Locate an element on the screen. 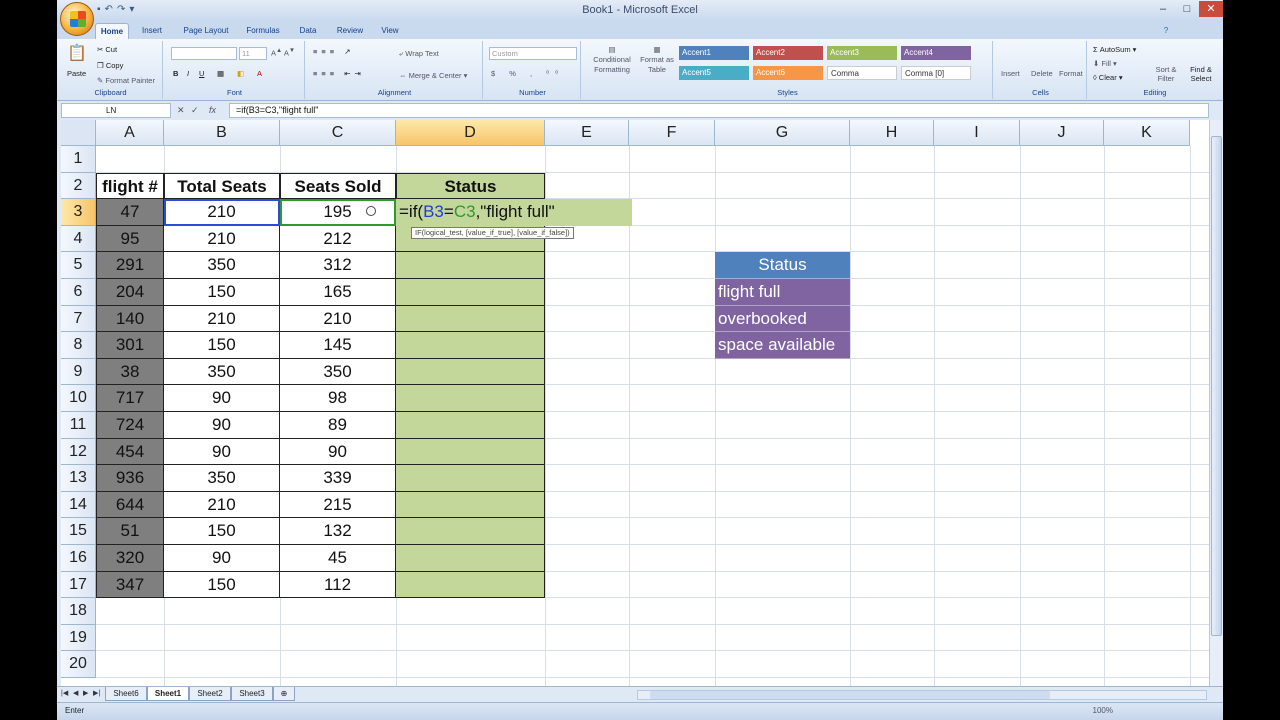 Image resolution: width=1280 pixels, height=720 pixels. column-header: D is located at coordinates (470, 133).